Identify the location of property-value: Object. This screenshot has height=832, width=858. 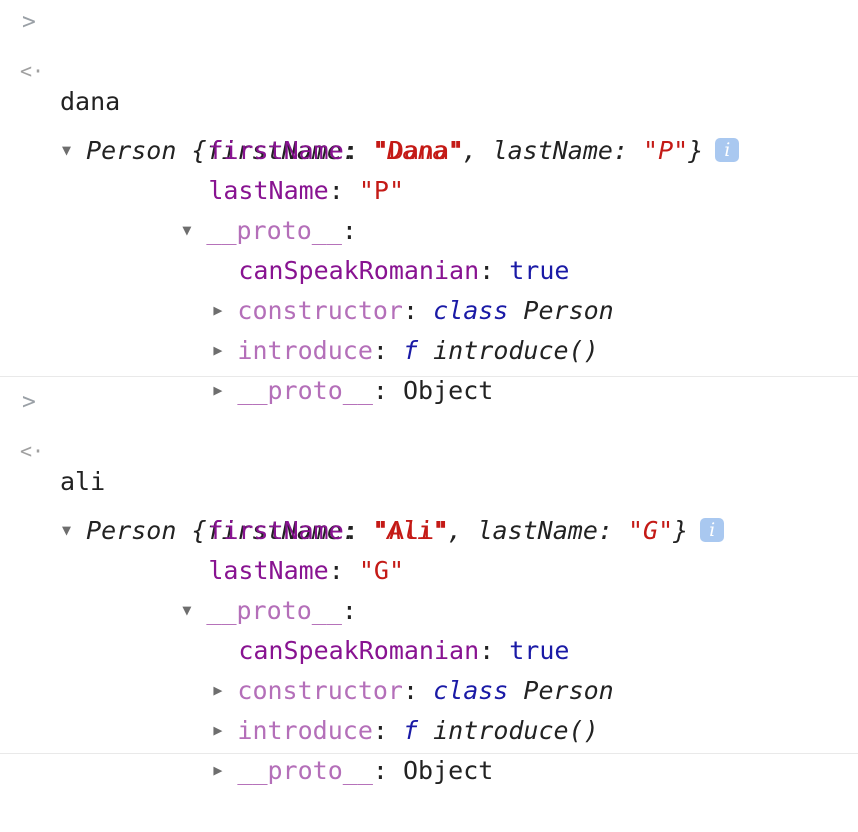
(448, 770).